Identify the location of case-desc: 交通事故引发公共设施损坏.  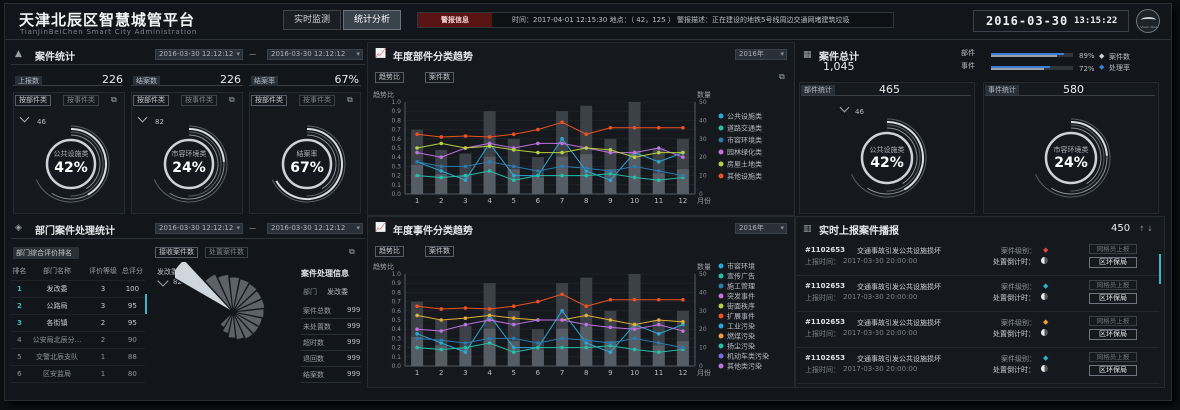
(899, 251).